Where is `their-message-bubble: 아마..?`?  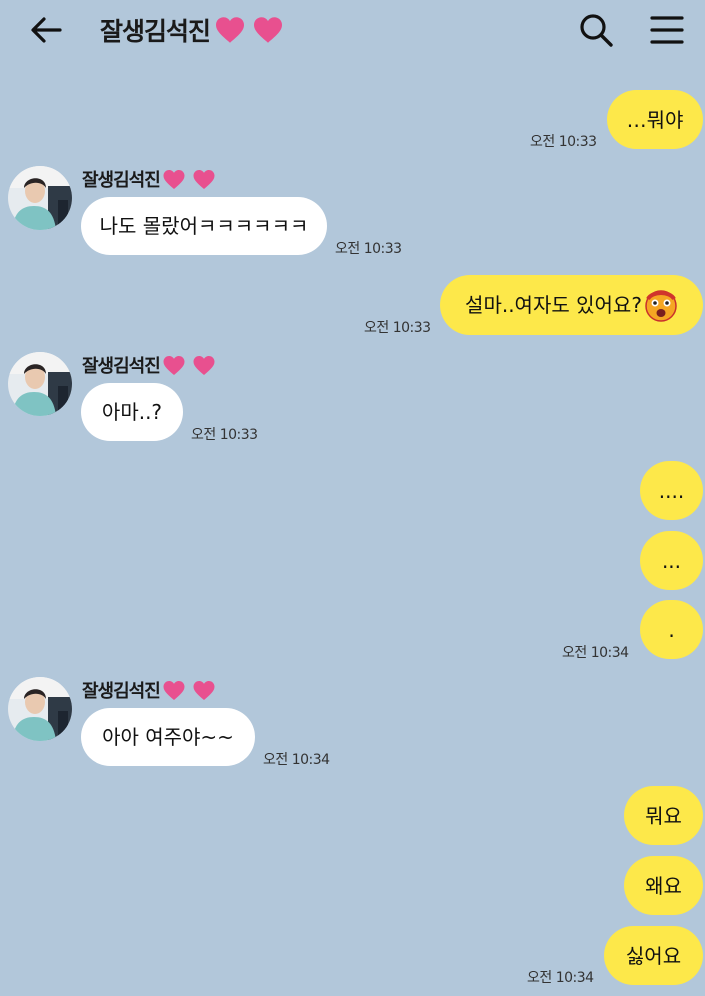 their-message-bubble: 아마..? is located at coordinates (132, 412).